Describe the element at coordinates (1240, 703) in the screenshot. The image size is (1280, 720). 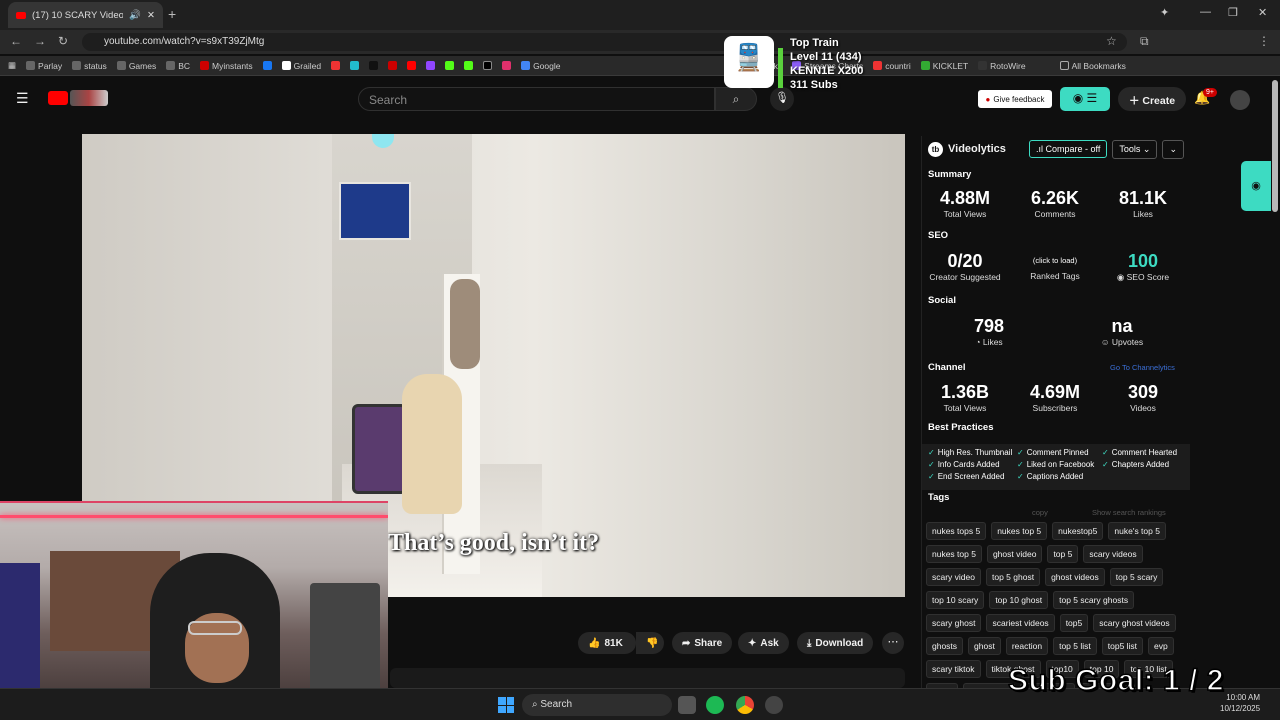
I see `system-clock: 10:00 AM 10/12/2025` at that location.